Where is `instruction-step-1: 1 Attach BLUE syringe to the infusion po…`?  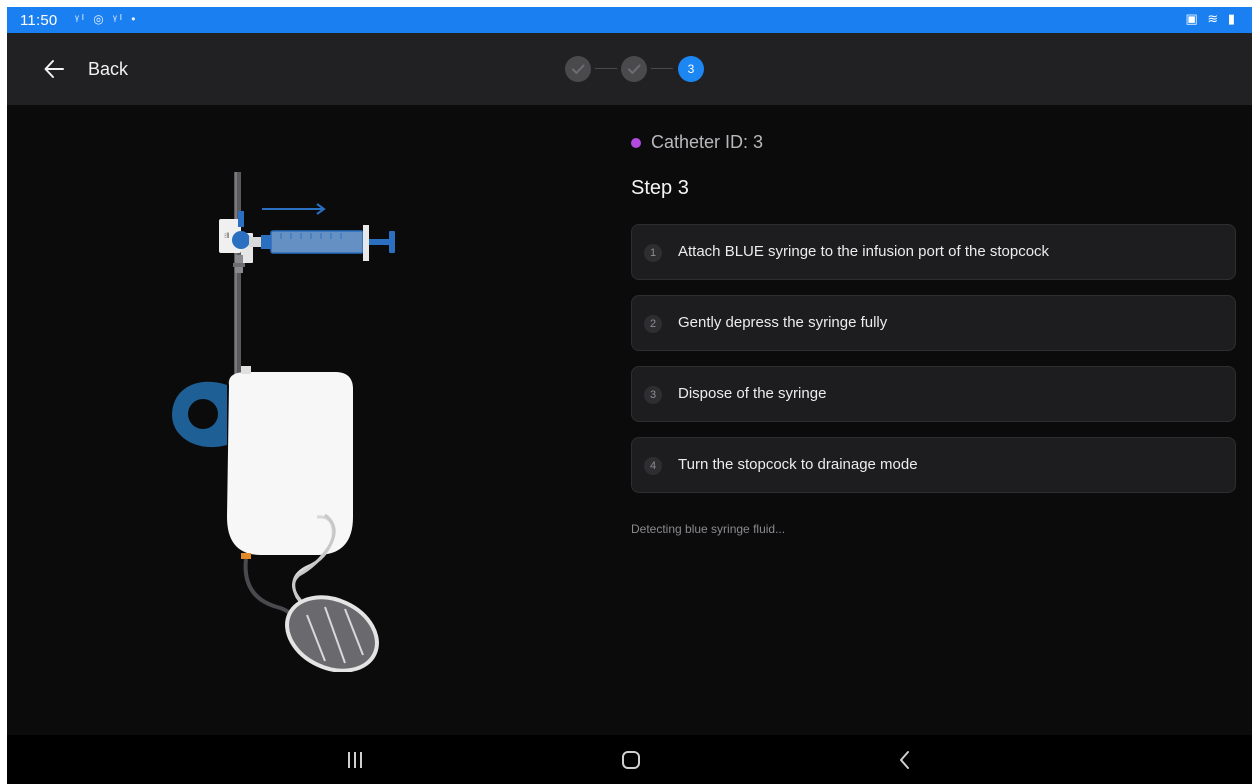 instruction-step-1: 1 Attach BLUE syringe to the infusion po… is located at coordinates (933, 252).